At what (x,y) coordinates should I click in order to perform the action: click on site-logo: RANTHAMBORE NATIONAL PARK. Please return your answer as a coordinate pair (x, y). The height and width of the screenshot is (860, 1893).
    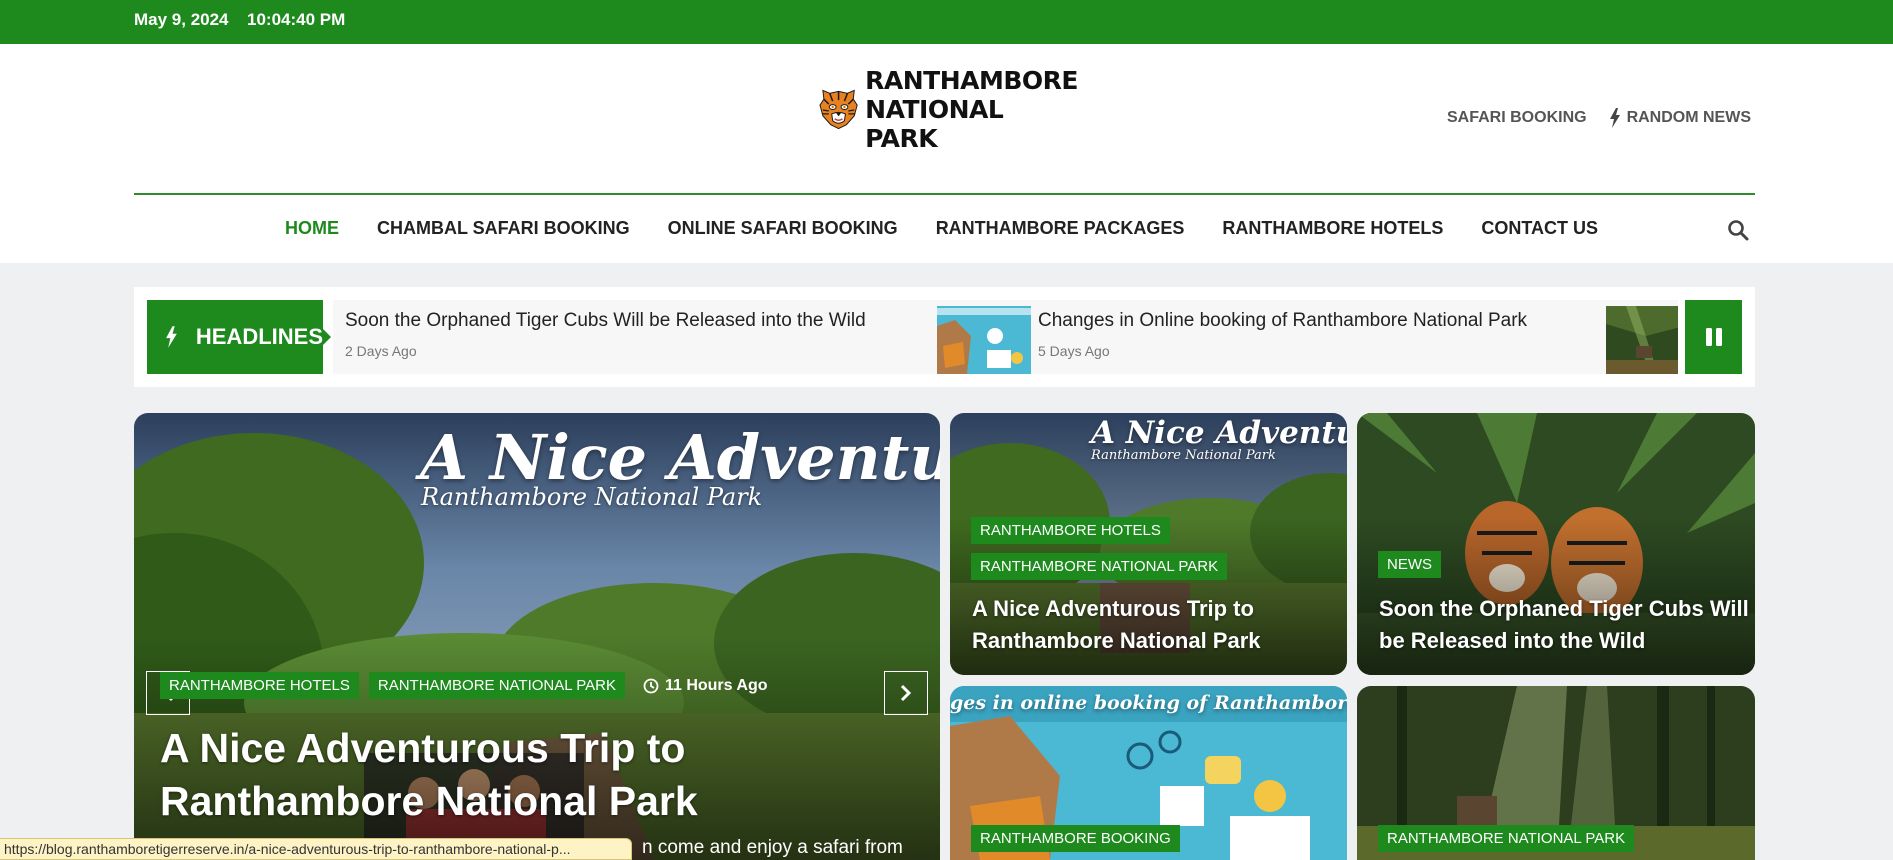
    Looking at the image, I should click on (948, 109).